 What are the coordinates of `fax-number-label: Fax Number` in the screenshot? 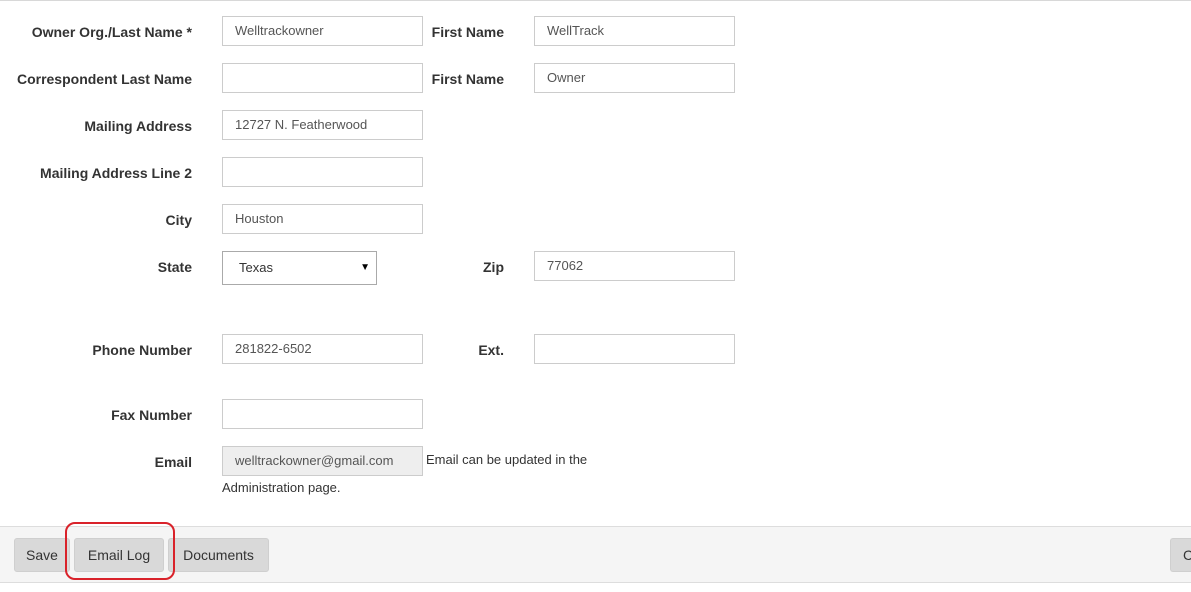 It's located at (151, 415).